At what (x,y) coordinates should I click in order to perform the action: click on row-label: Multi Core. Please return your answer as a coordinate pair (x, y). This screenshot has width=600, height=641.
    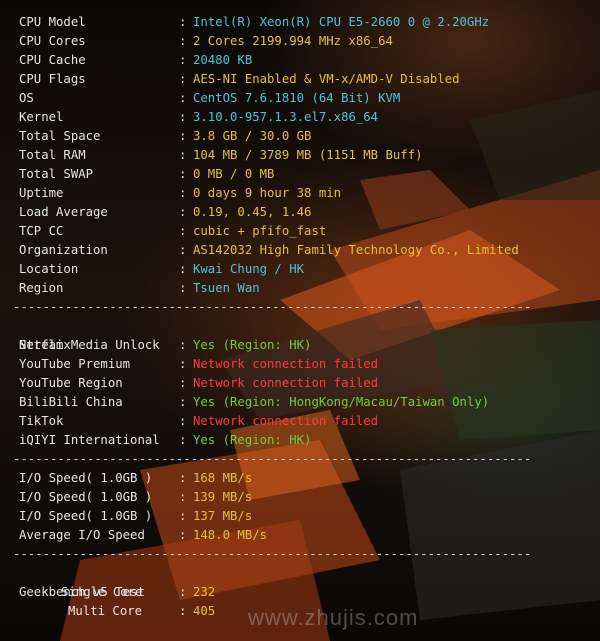
    Looking at the image, I should click on (105, 611).